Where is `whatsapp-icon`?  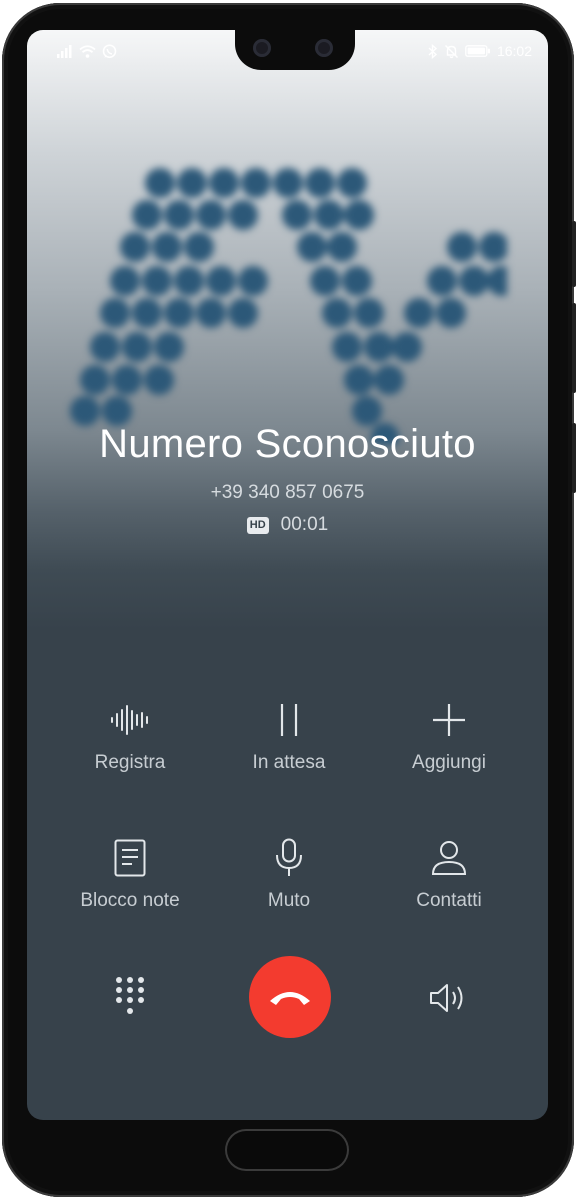
whatsapp-icon is located at coordinates (109, 50).